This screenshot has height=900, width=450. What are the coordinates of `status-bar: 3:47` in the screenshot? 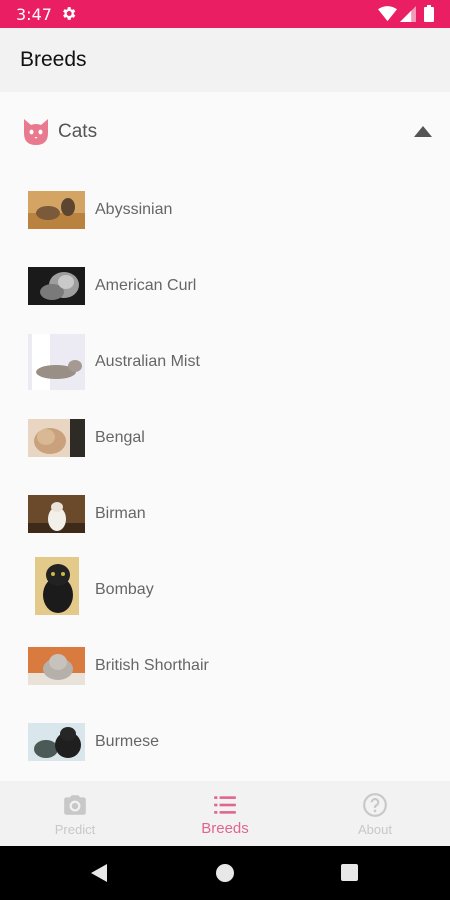 It's located at (225, 14).